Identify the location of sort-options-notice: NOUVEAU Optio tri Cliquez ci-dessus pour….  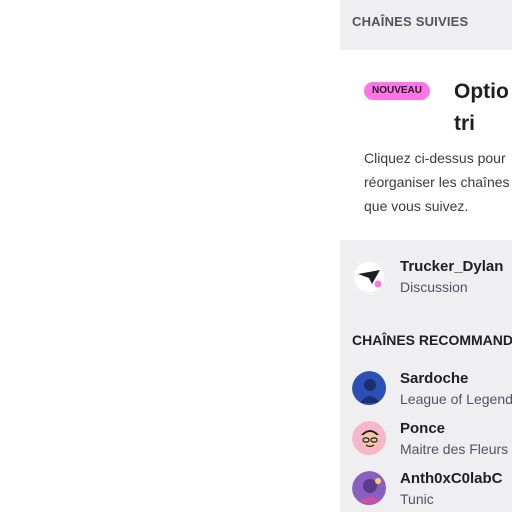
(426, 145).